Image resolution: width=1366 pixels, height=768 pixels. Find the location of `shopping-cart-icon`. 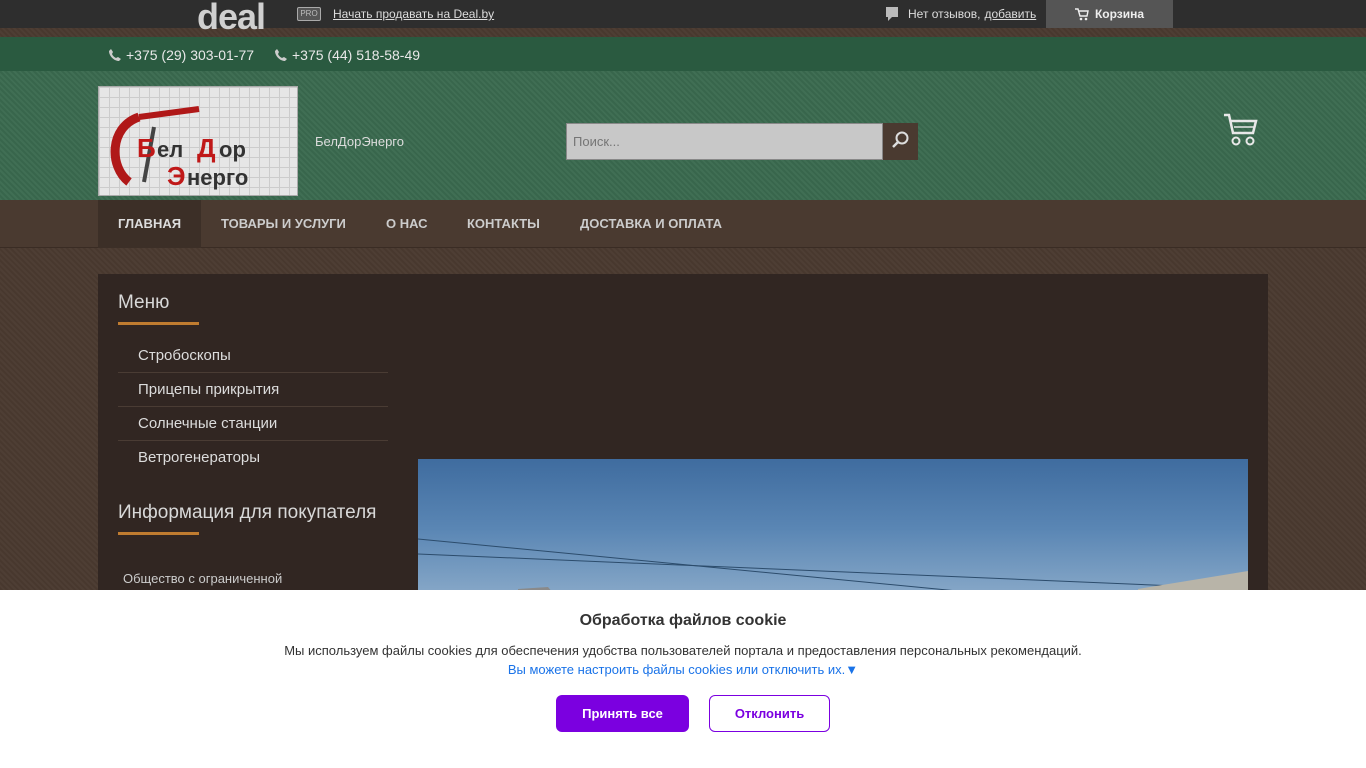

shopping-cart-icon is located at coordinates (1240, 130).